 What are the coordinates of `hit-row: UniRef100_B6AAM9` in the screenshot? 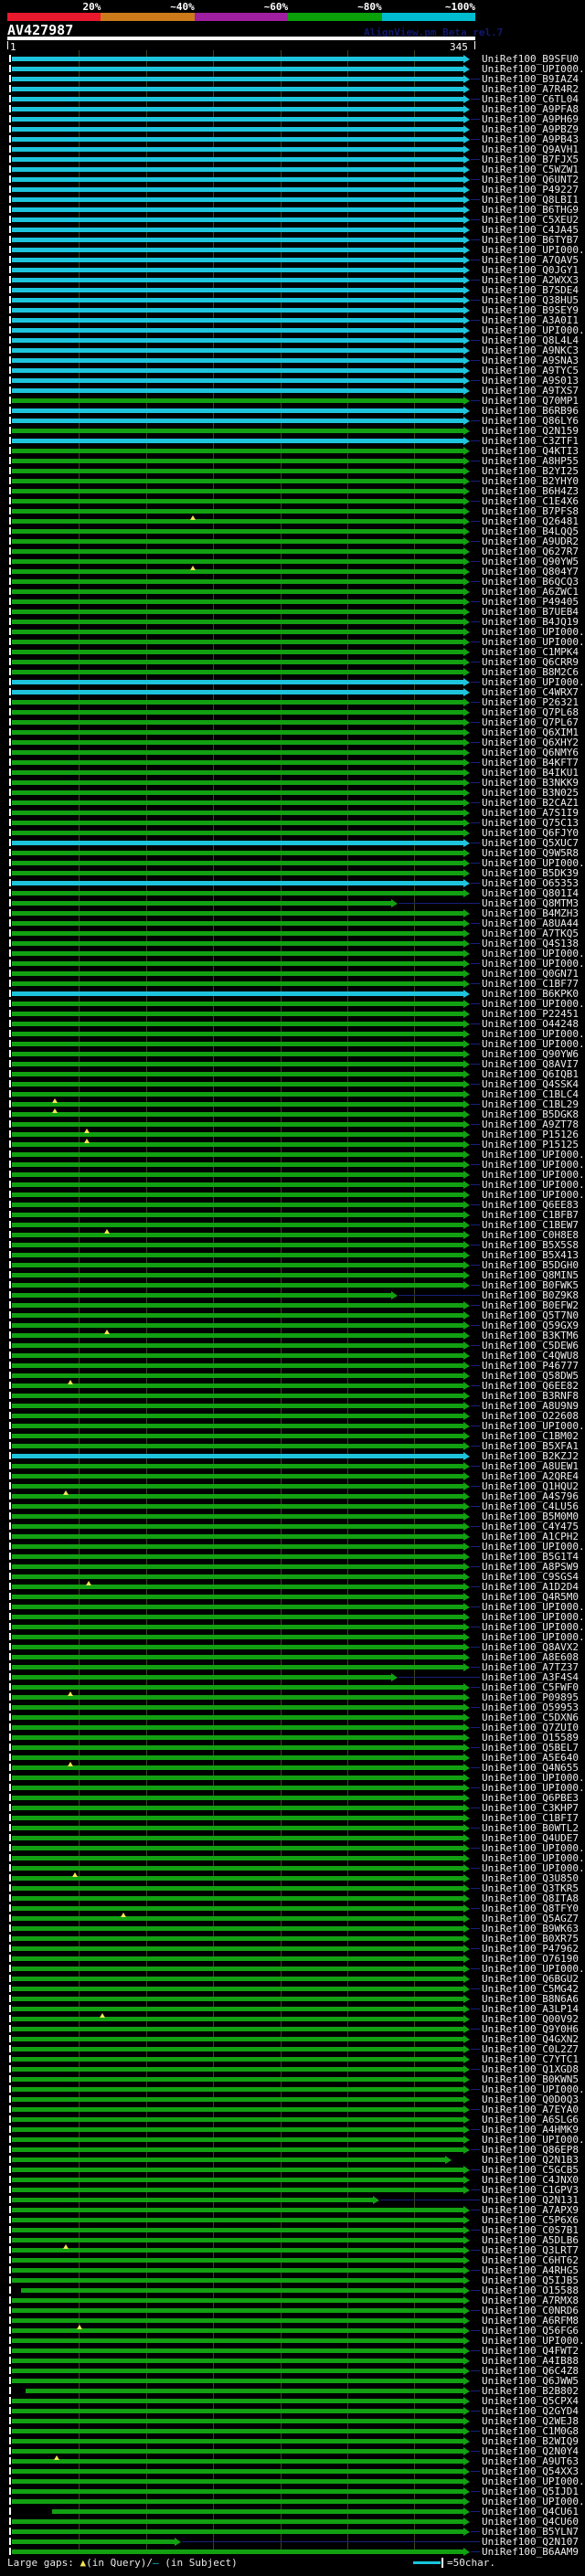 It's located at (293, 2552).